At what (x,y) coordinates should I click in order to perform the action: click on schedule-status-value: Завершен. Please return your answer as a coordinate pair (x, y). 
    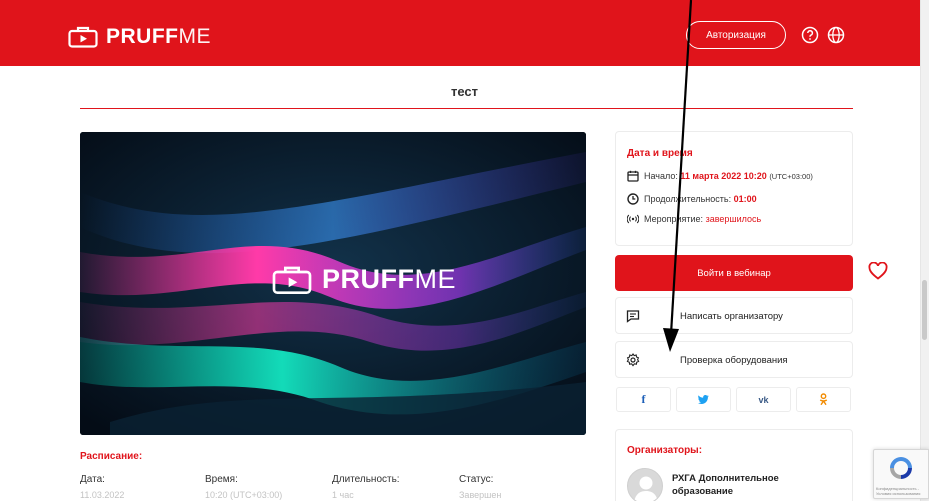
    Looking at the image, I should click on (480, 495).